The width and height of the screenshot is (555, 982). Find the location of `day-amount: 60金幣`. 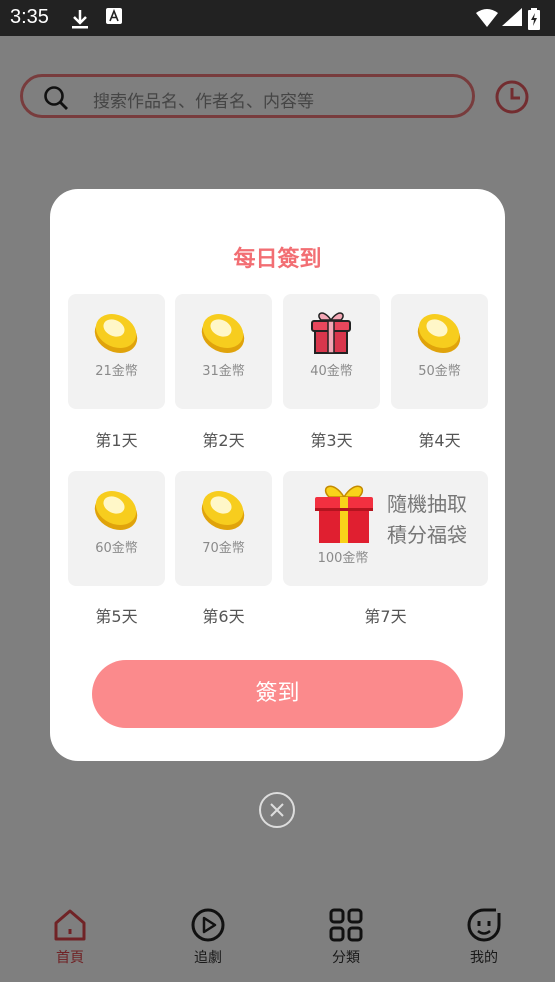

day-amount: 60金幣 is located at coordinates (116, 548).